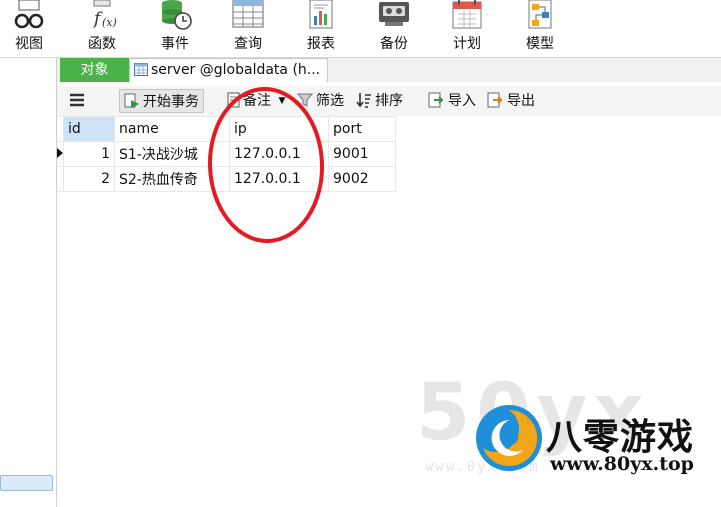  I want to click on schedule-icon, so click(467, 14).